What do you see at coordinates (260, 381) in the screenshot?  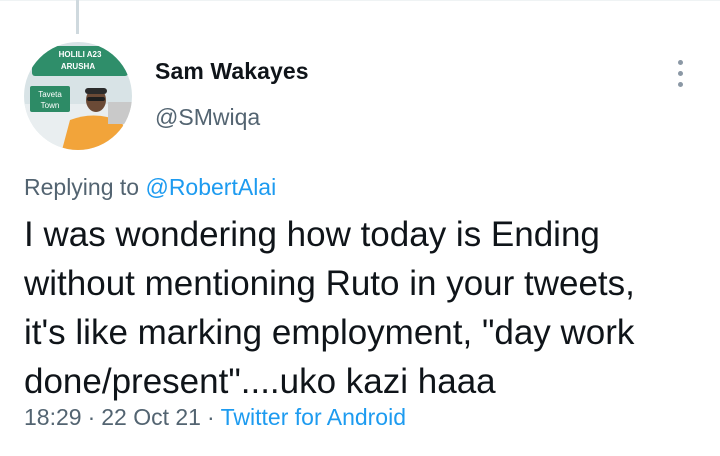 I see `tweet-text-line: done/present"....uko kazi haaa` at bounding box center [260, 381].